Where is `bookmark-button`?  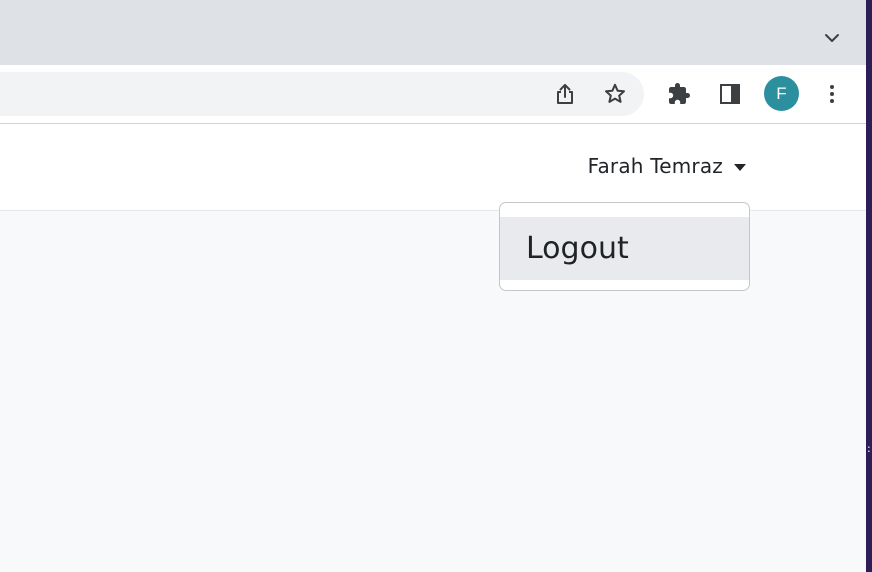 bookmark-button is located at coordinates (615, 94).